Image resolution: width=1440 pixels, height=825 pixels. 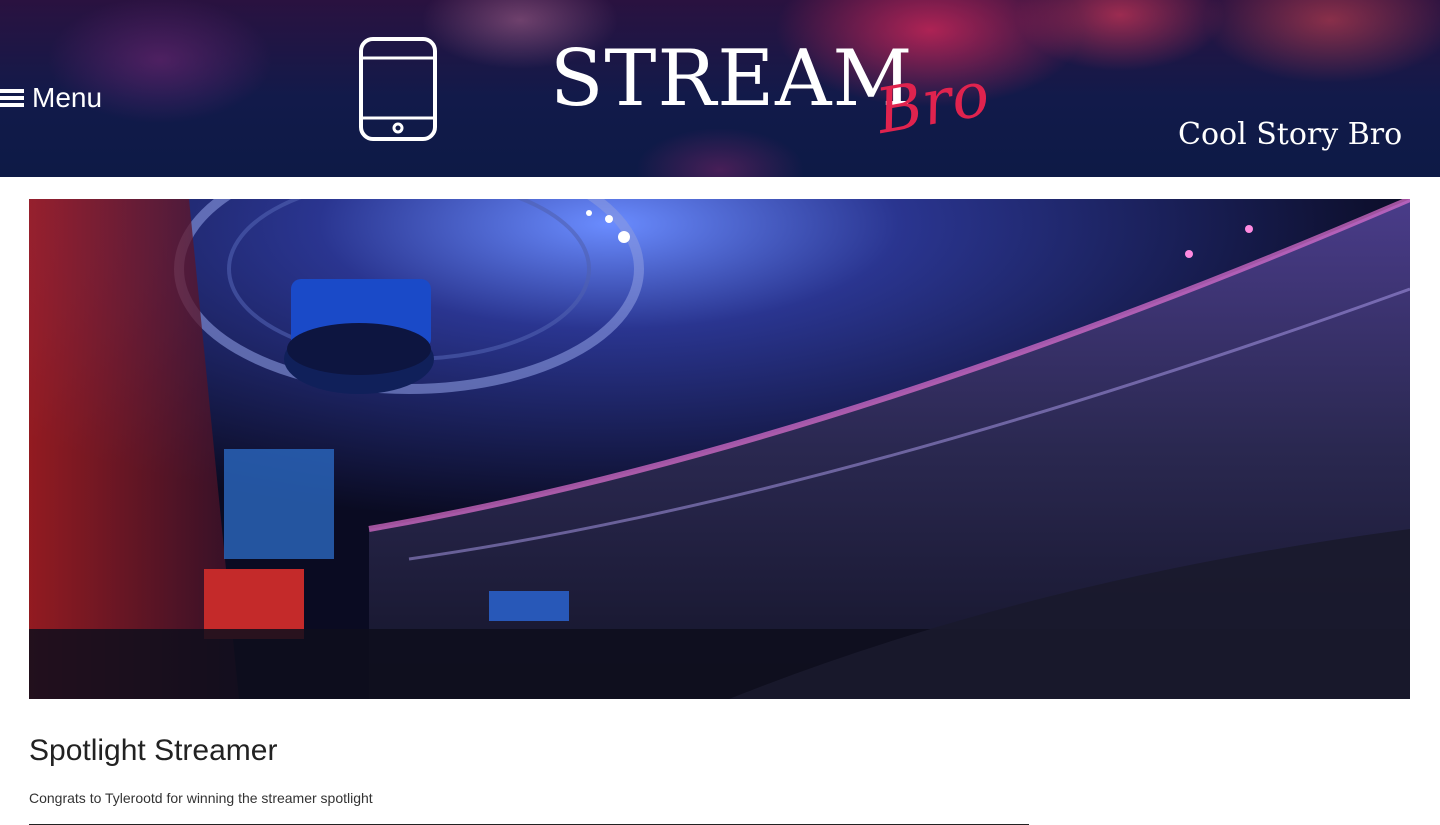 What do you see at coordinates (67, 97) in the screenshot?
I see `menu-label: Menu` at bounding box center [67, 97].